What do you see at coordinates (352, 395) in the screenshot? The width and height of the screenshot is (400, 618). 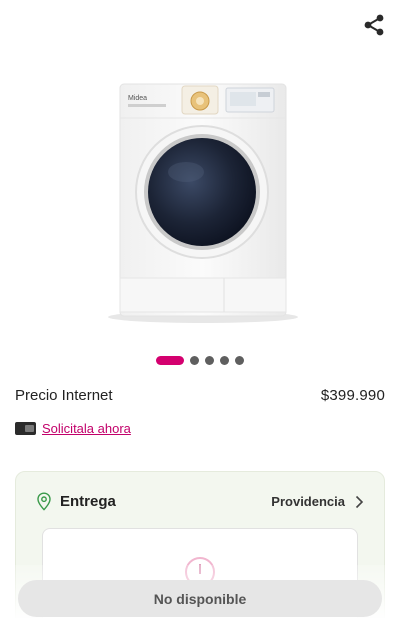 I see `price-value: $399.990` at bounding box center [352, 395].